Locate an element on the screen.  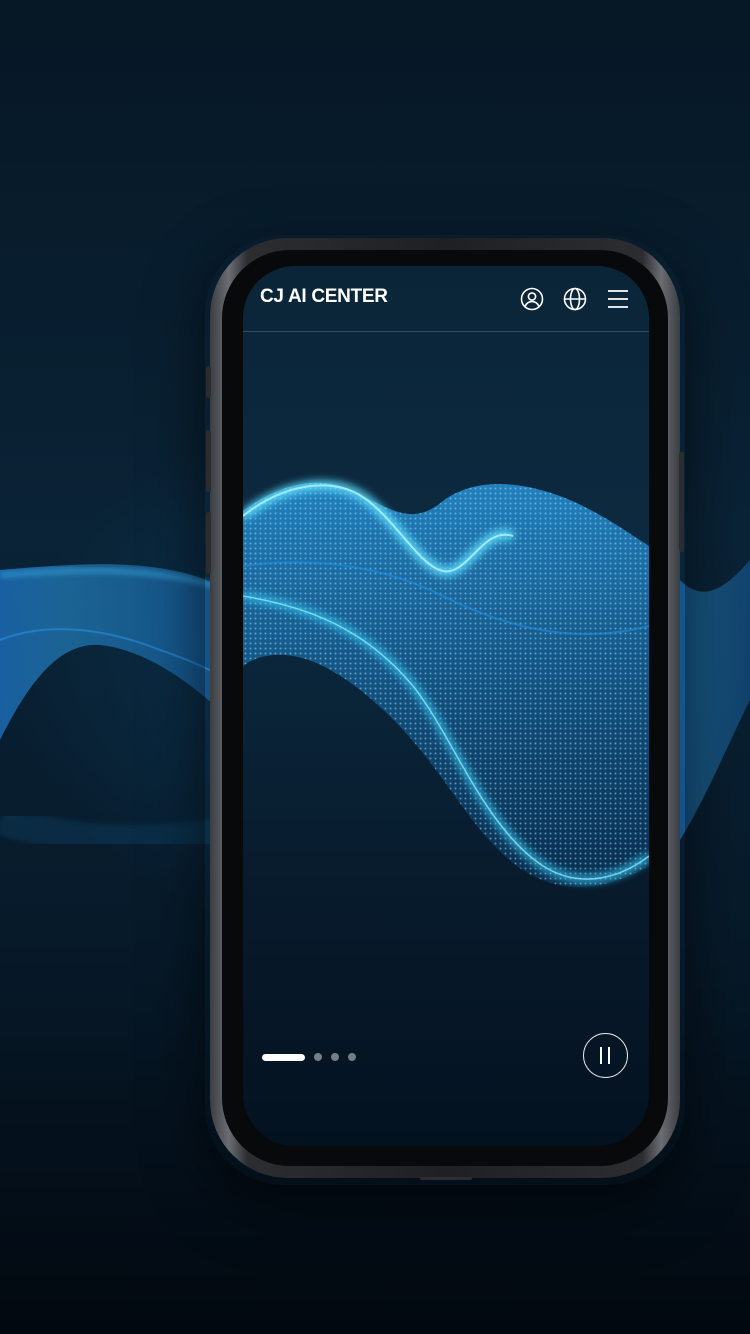
pause-button is located at coordinates (605, 1055).